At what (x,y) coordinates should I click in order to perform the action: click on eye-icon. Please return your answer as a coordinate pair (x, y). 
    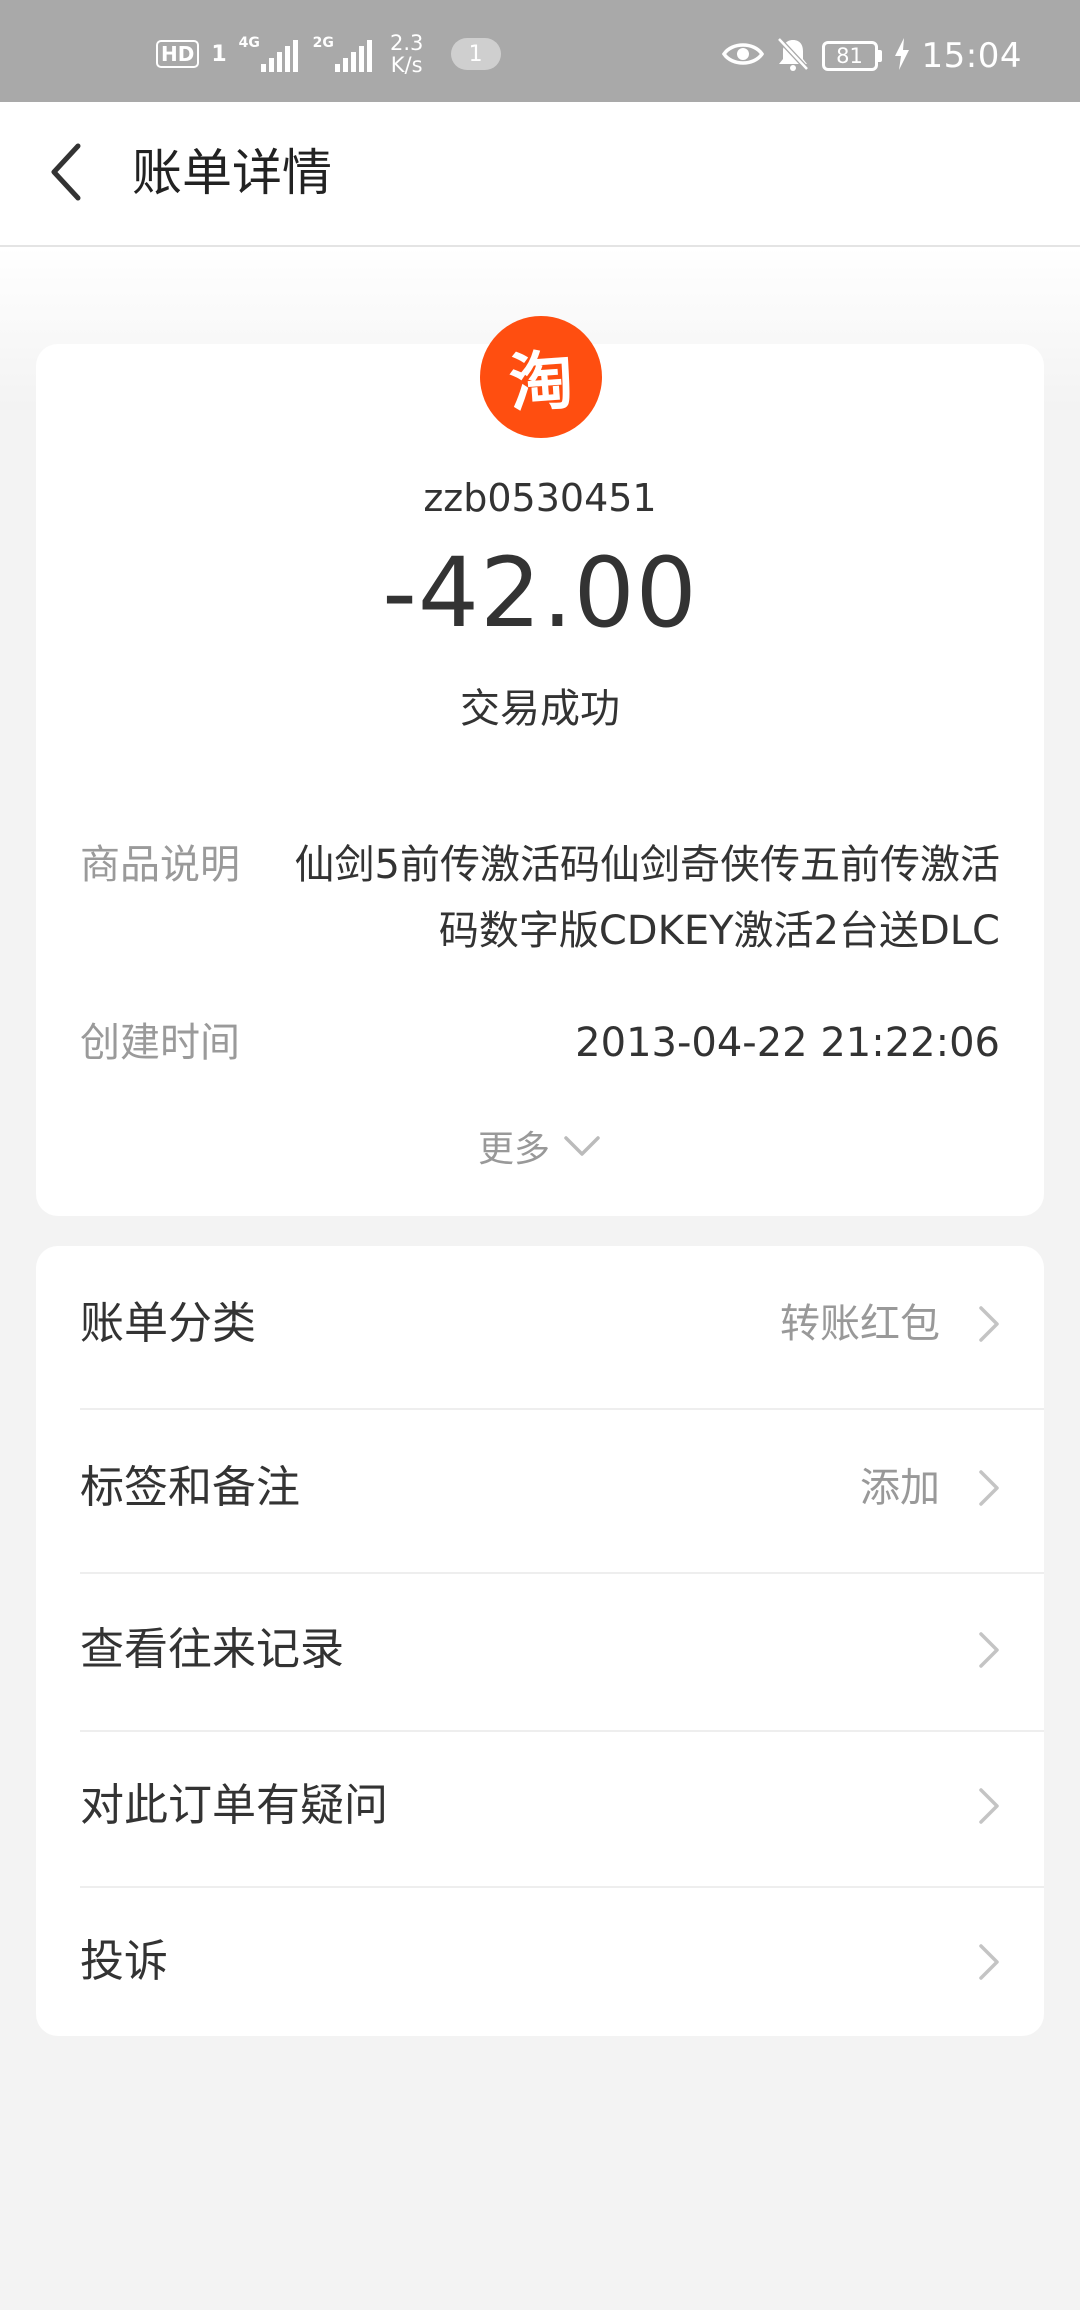
    Looking at the image, I should click on (742, 56).